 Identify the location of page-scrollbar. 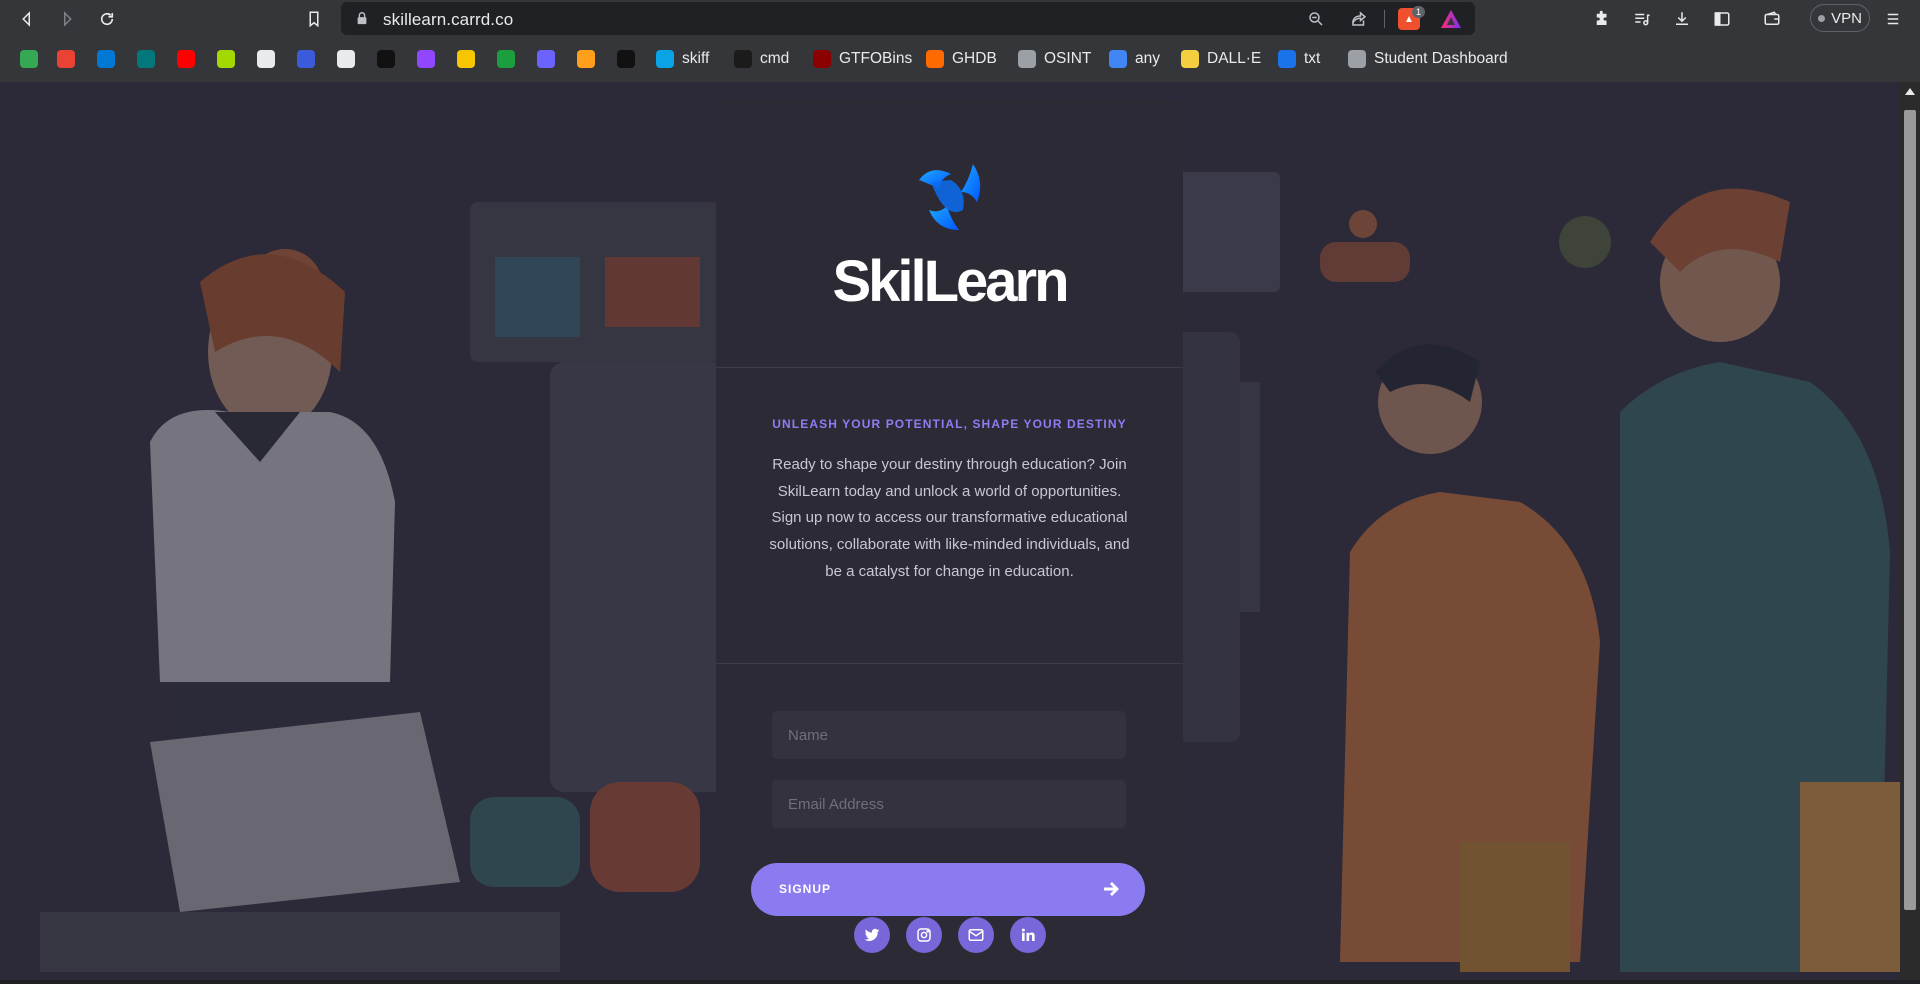
(1910, 531).